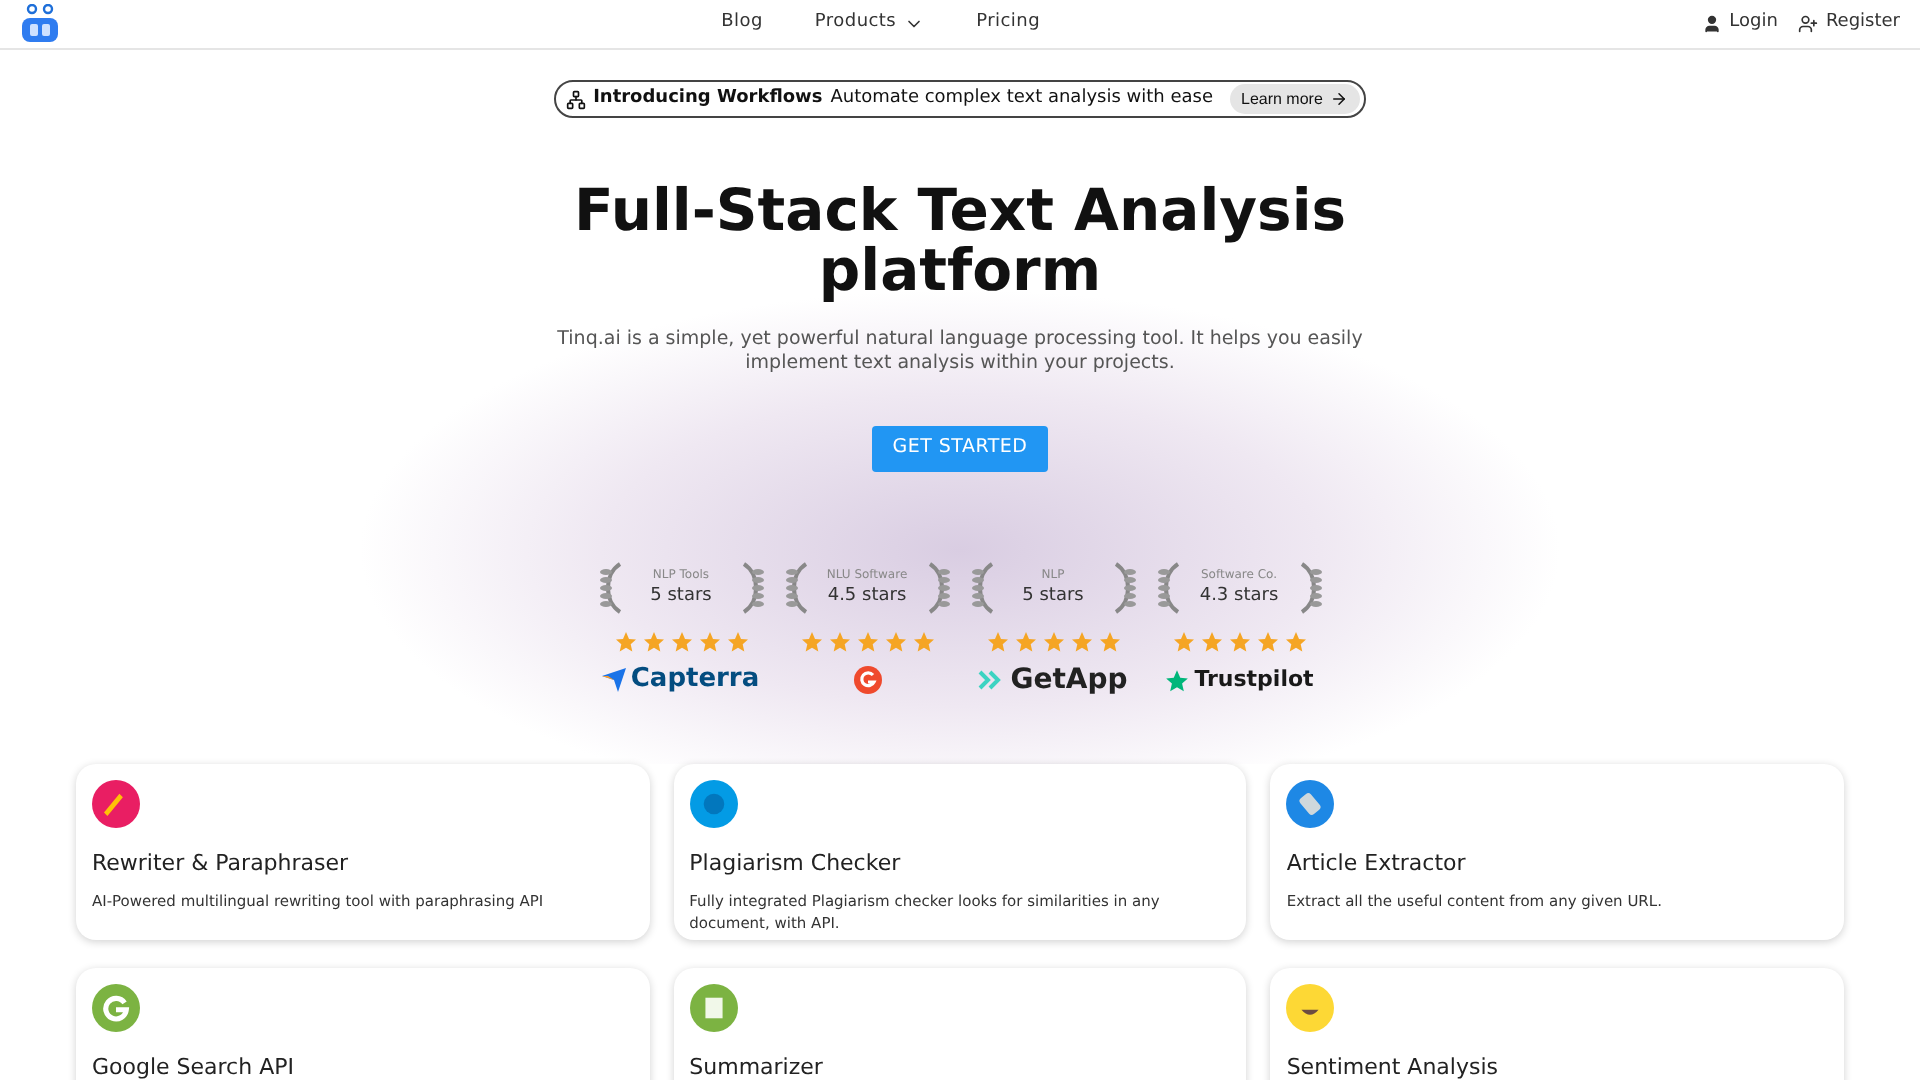 The image size is (1920, 1080). I want to click on arrow-right-icon, so click(1339, 99).